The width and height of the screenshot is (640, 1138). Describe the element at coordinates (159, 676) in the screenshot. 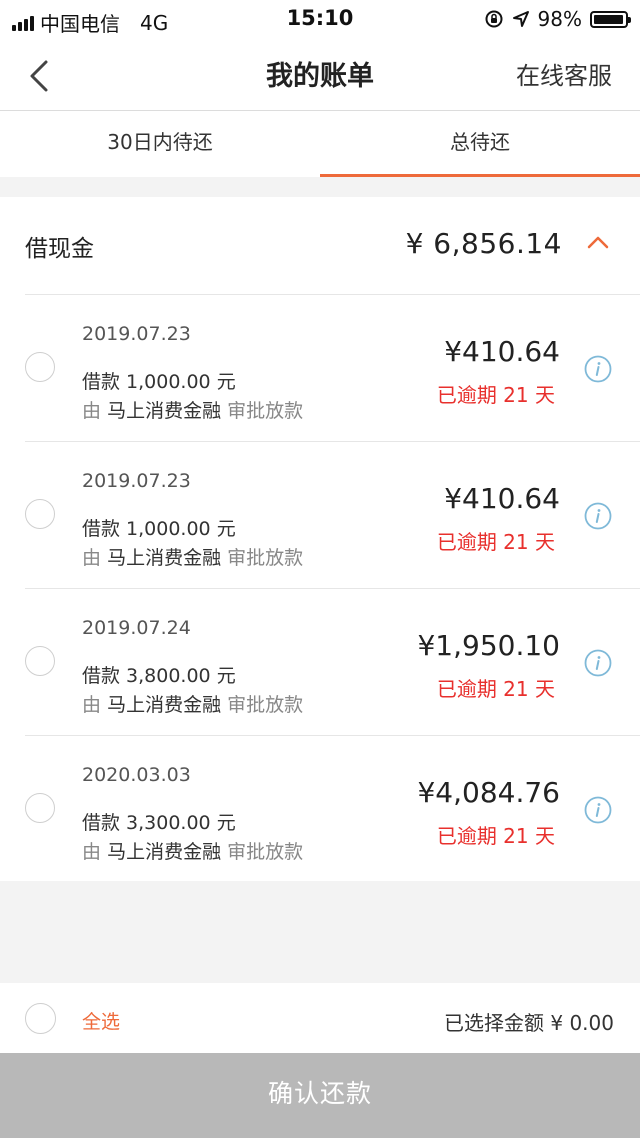

I see `bill-loan-amount: 借款 3,800.00 元` at that location.